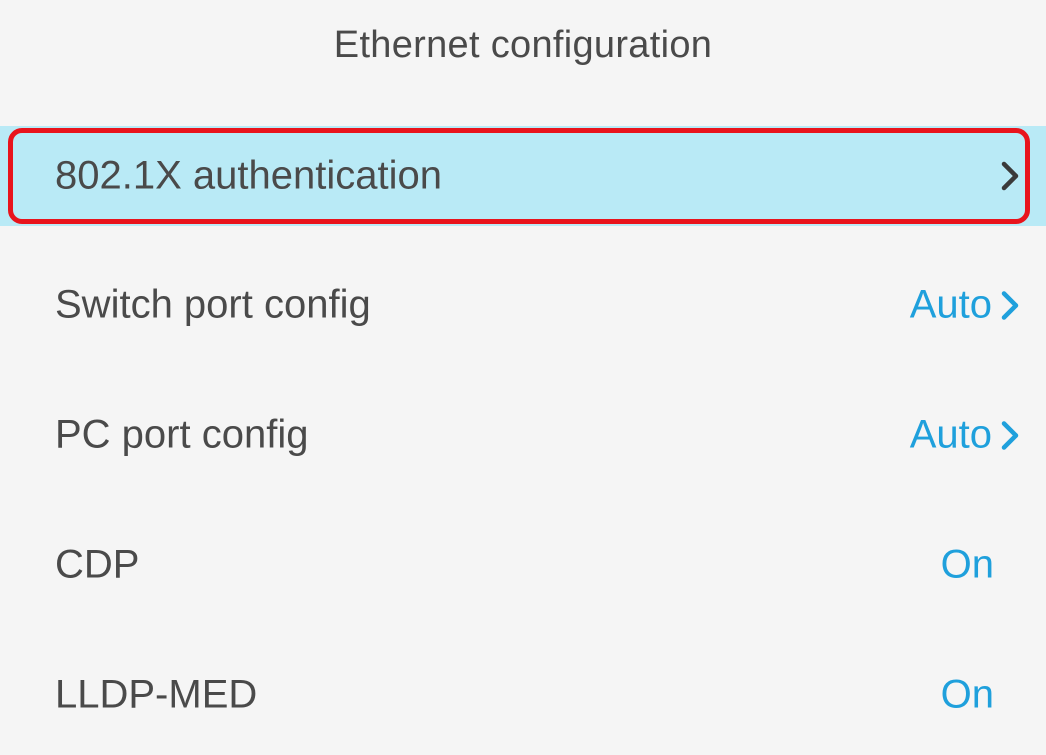  Describe the element at coordinates (523, 565) in the screenshot. I see `list-item-cdp: CDP On` at that location.